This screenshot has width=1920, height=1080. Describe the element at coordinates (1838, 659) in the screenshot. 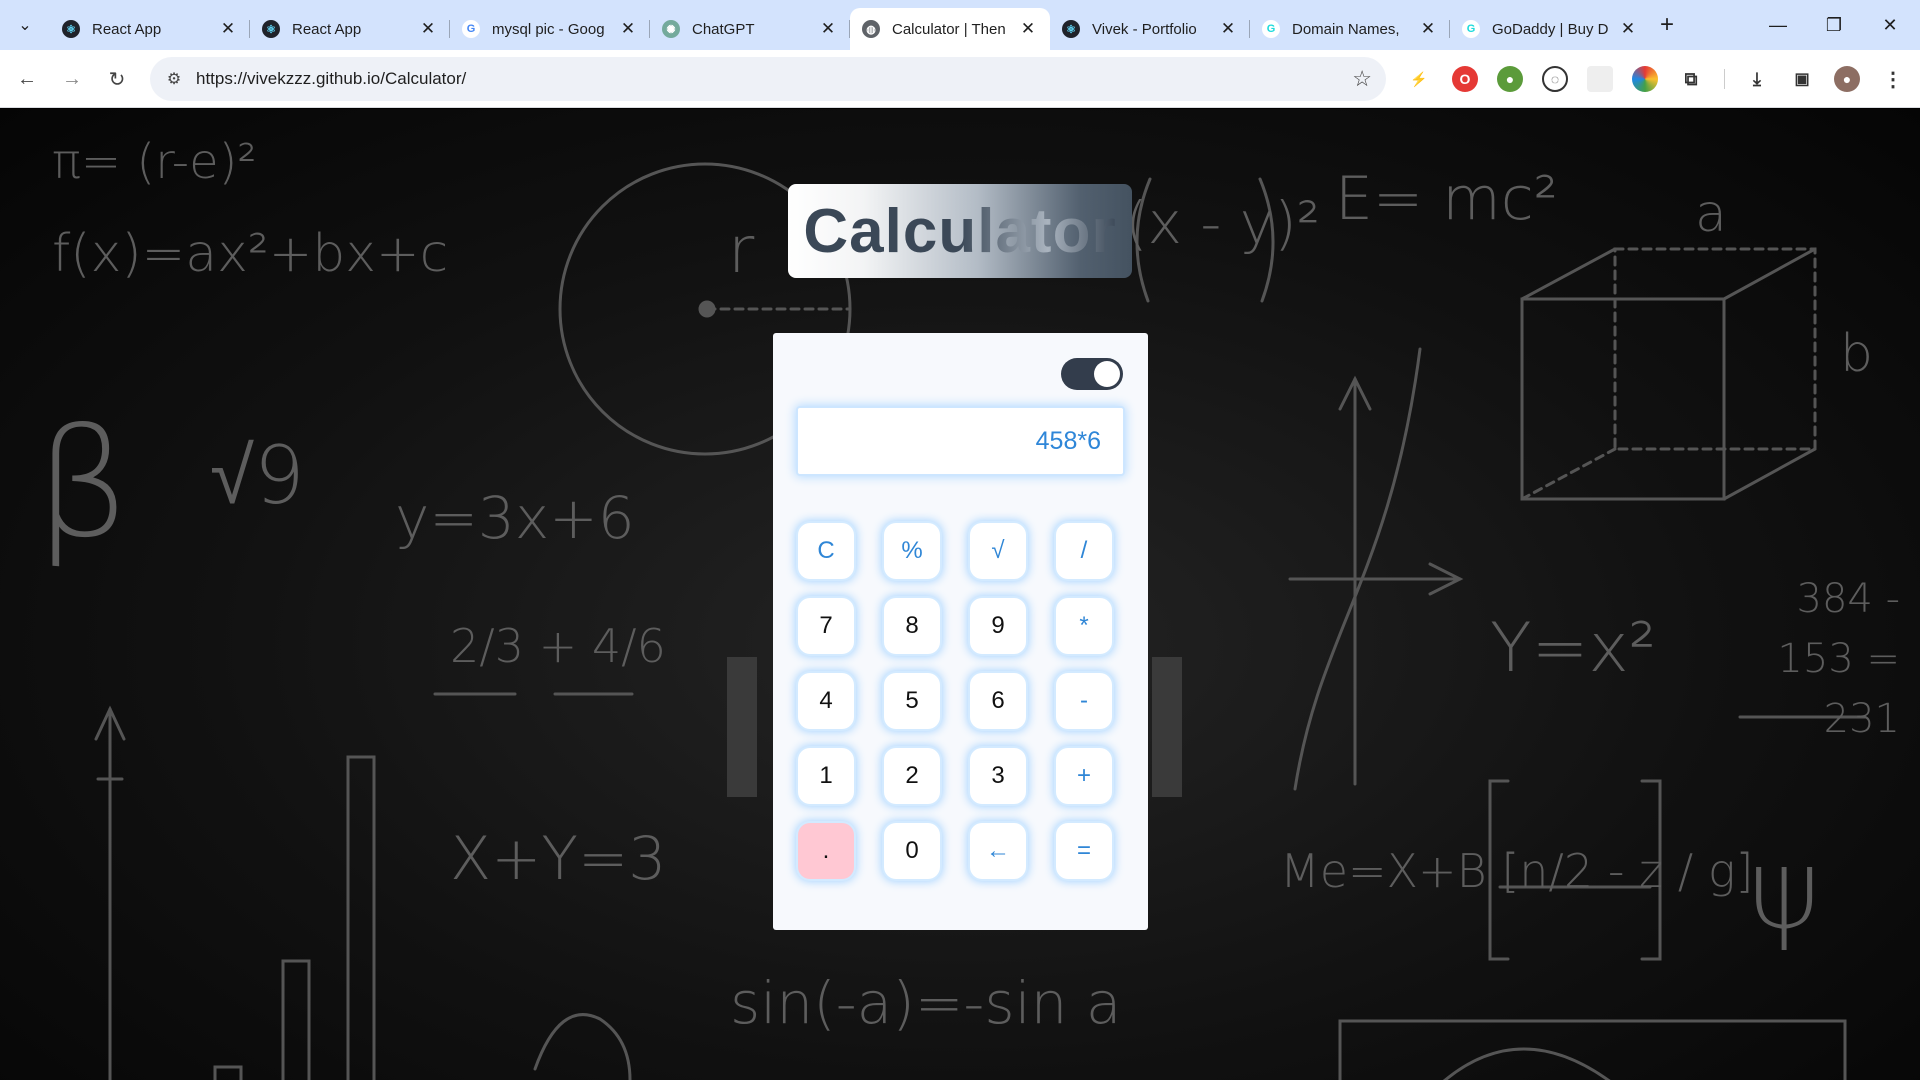

I see `formula-subtraction: 384 - 153 = 231` at that location.